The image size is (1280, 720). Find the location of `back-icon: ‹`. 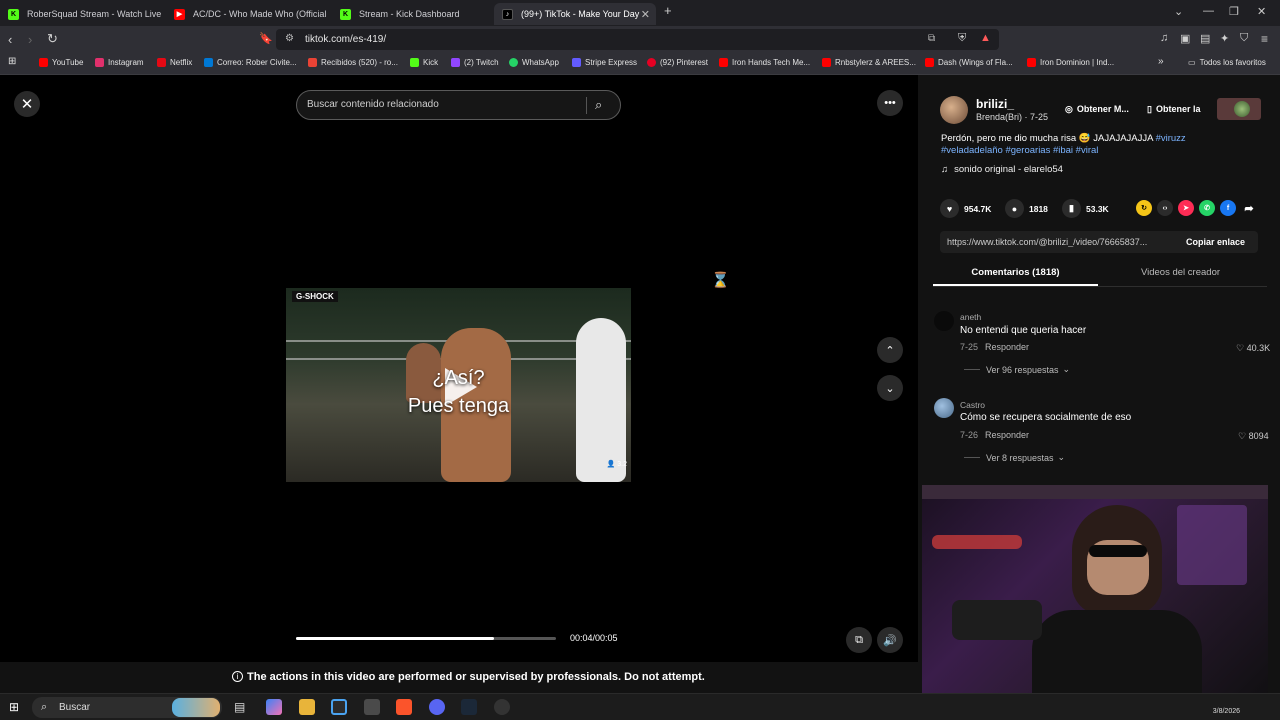

back-icon: ‹ is located at coordinates (10, 39).